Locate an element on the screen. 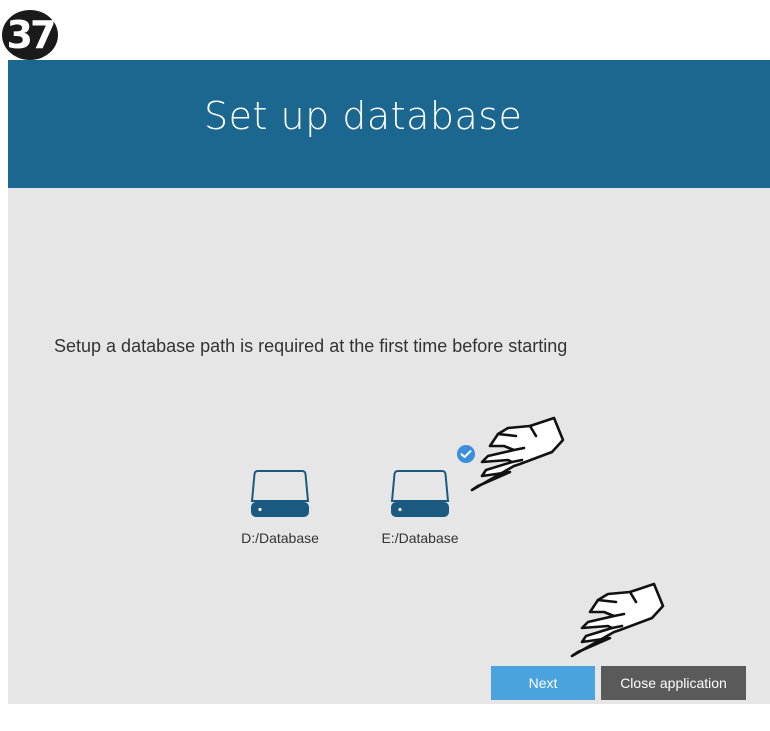 The height and width of the screenshot is (731, 770). drive-option-d: D:/Database is located at coordinates (280, 507).